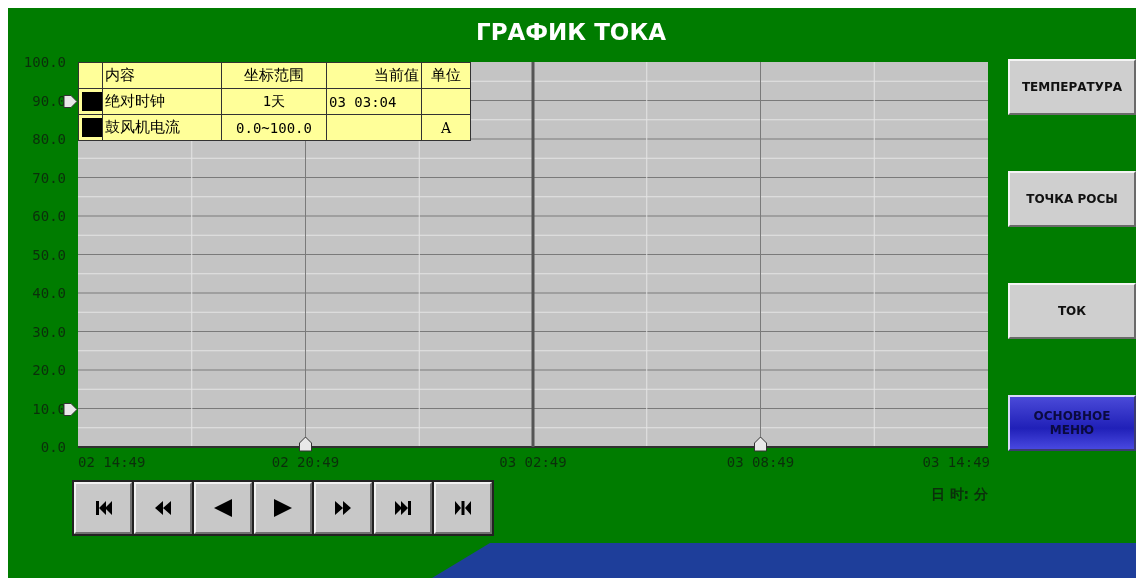  I want to click on y-tick-label: 100.0, so click(44, 62).